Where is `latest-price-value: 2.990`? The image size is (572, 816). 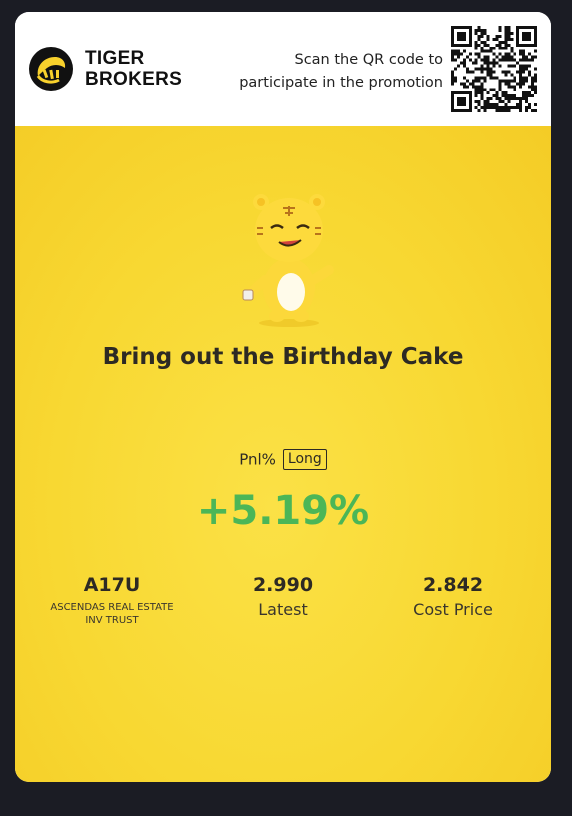 latest-price-value: 2.990 is located at coordinates (283, 585).